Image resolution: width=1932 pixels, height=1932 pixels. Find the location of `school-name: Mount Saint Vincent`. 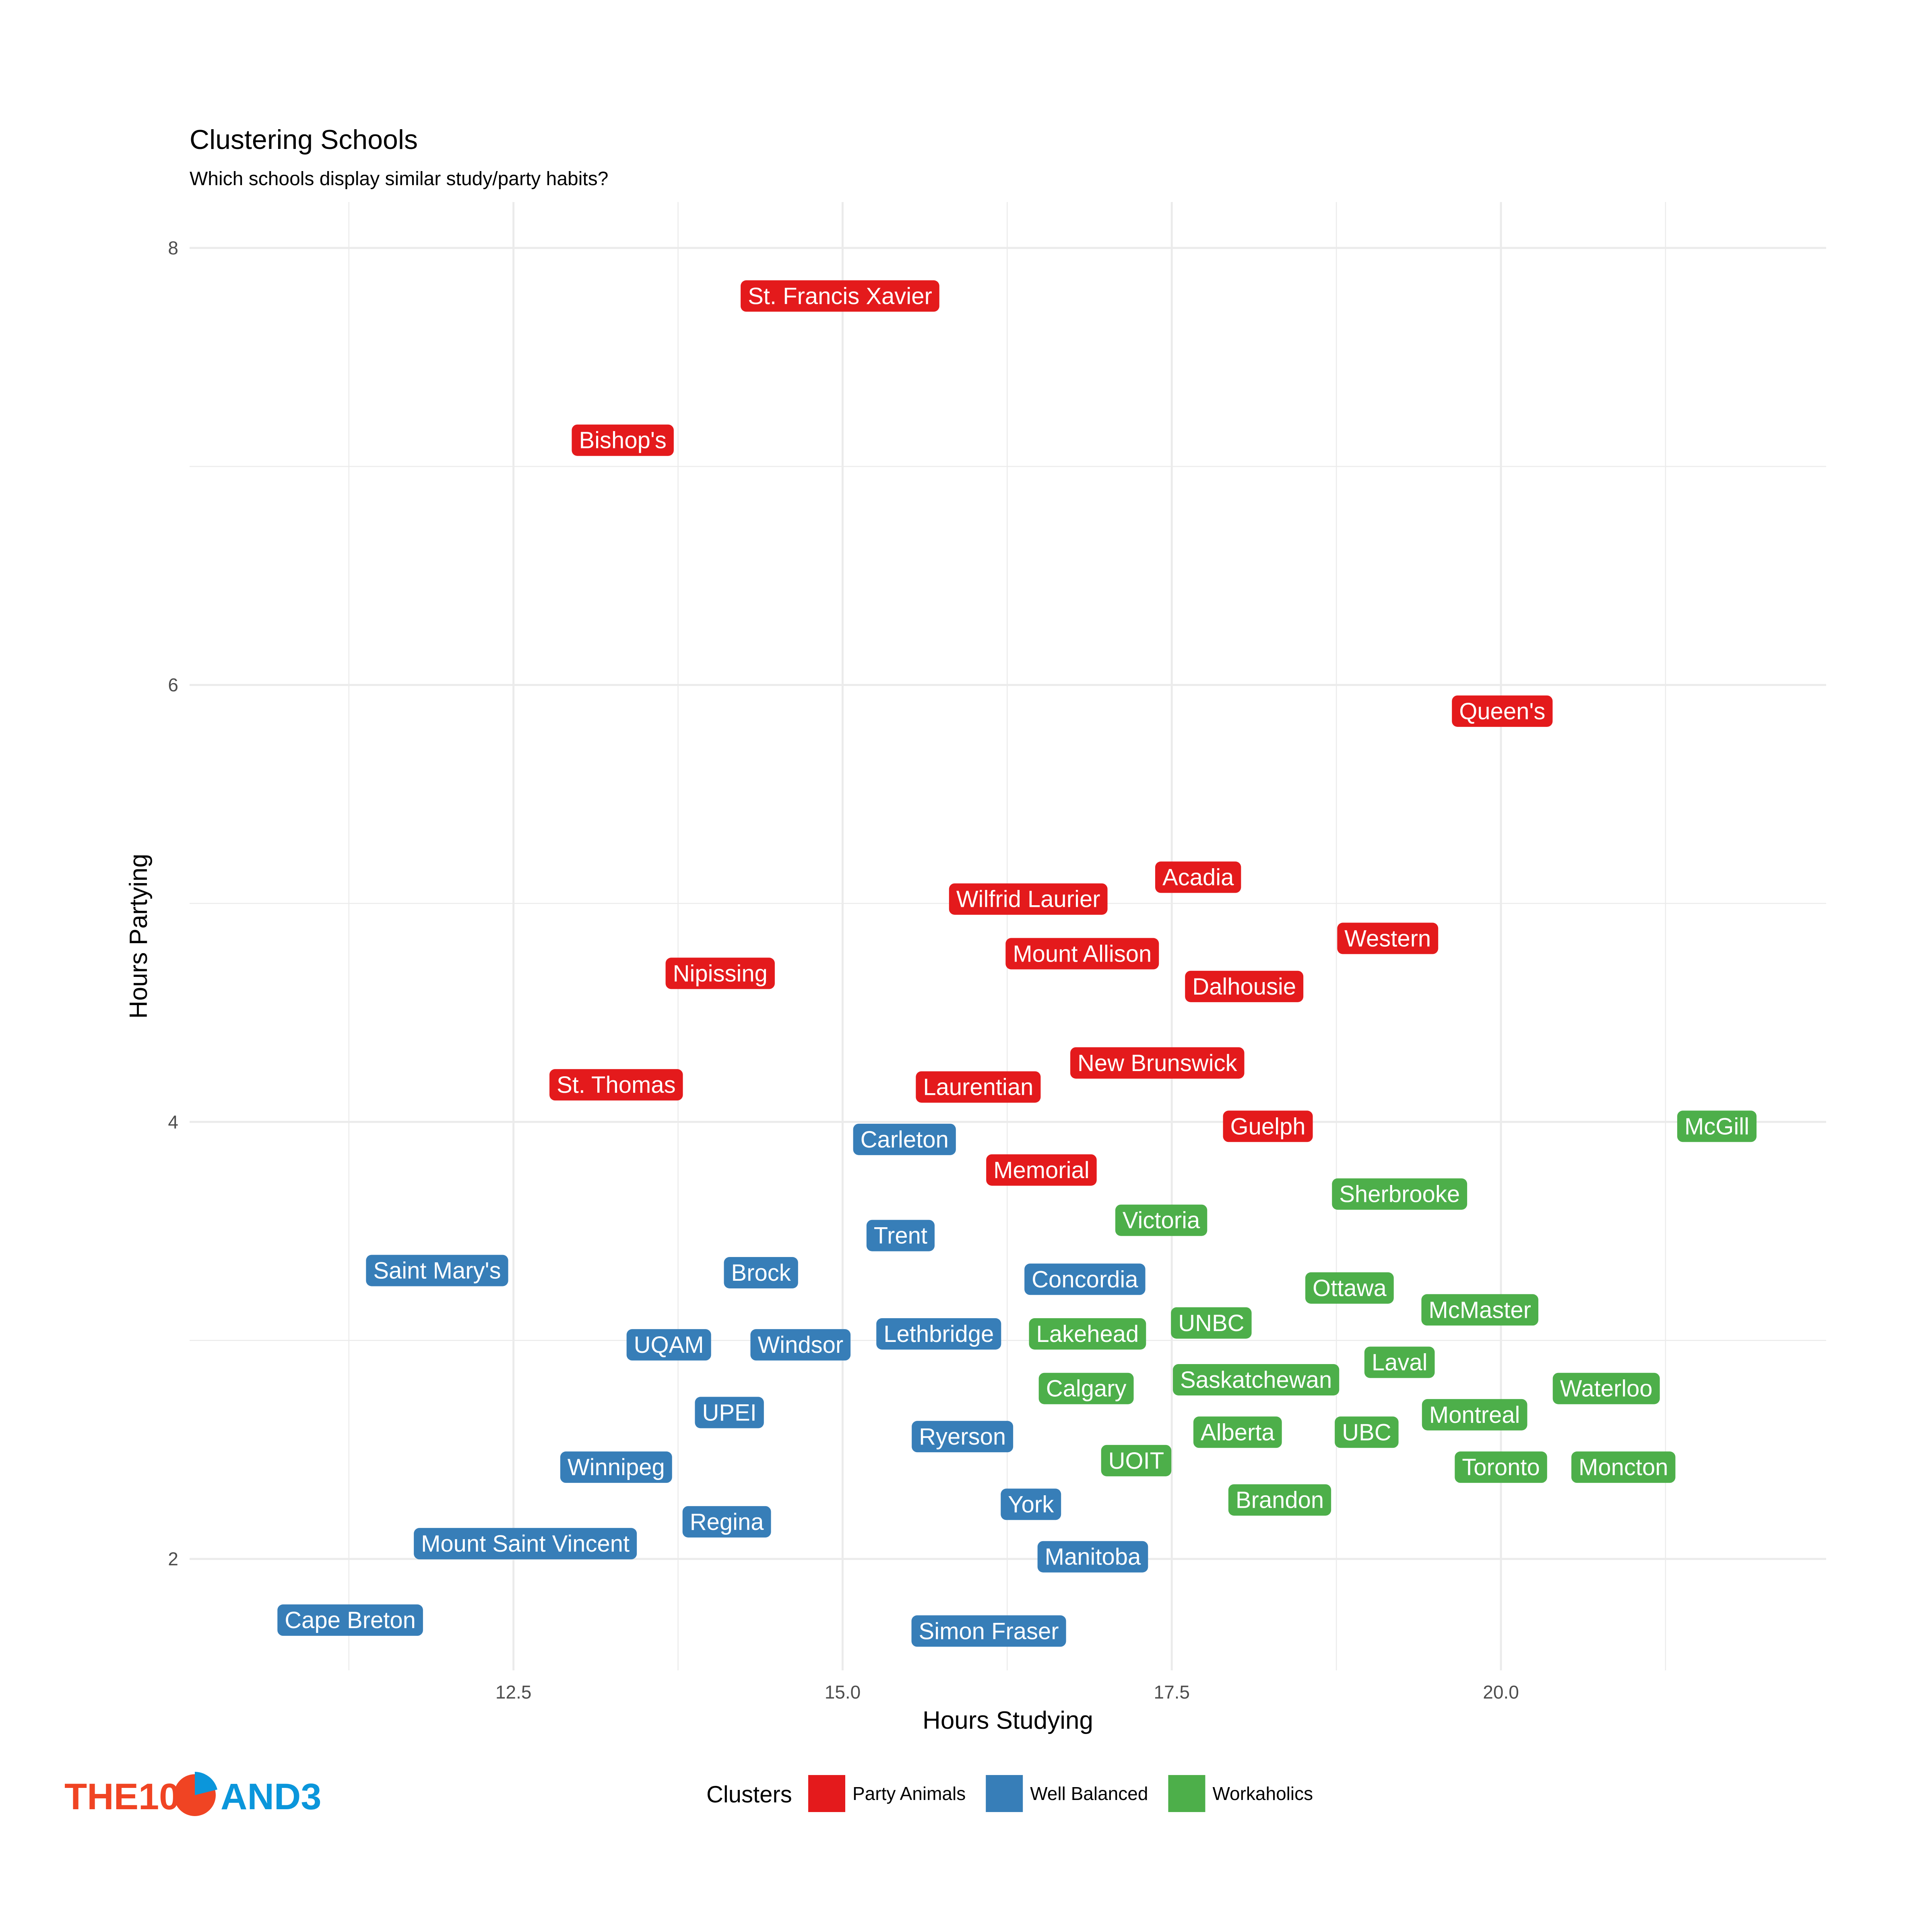

school-name: Mount Saint Vincent is located at coordinates (525, 1544).